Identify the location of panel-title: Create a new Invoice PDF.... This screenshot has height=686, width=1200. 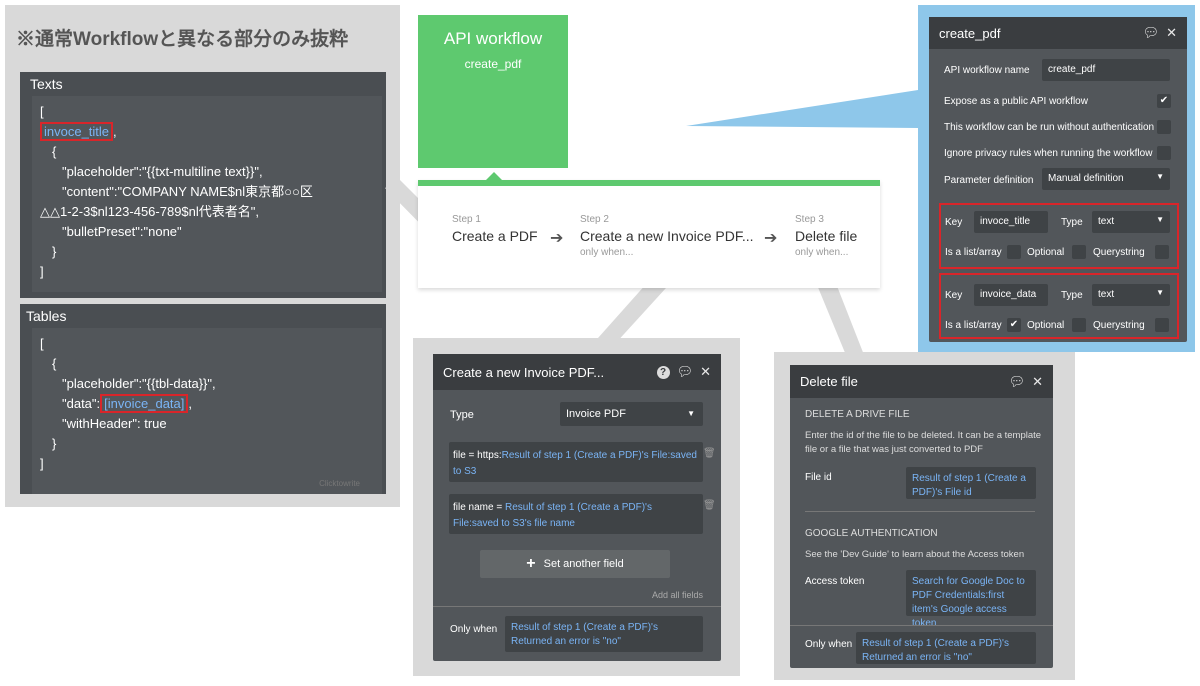
(524, 372).